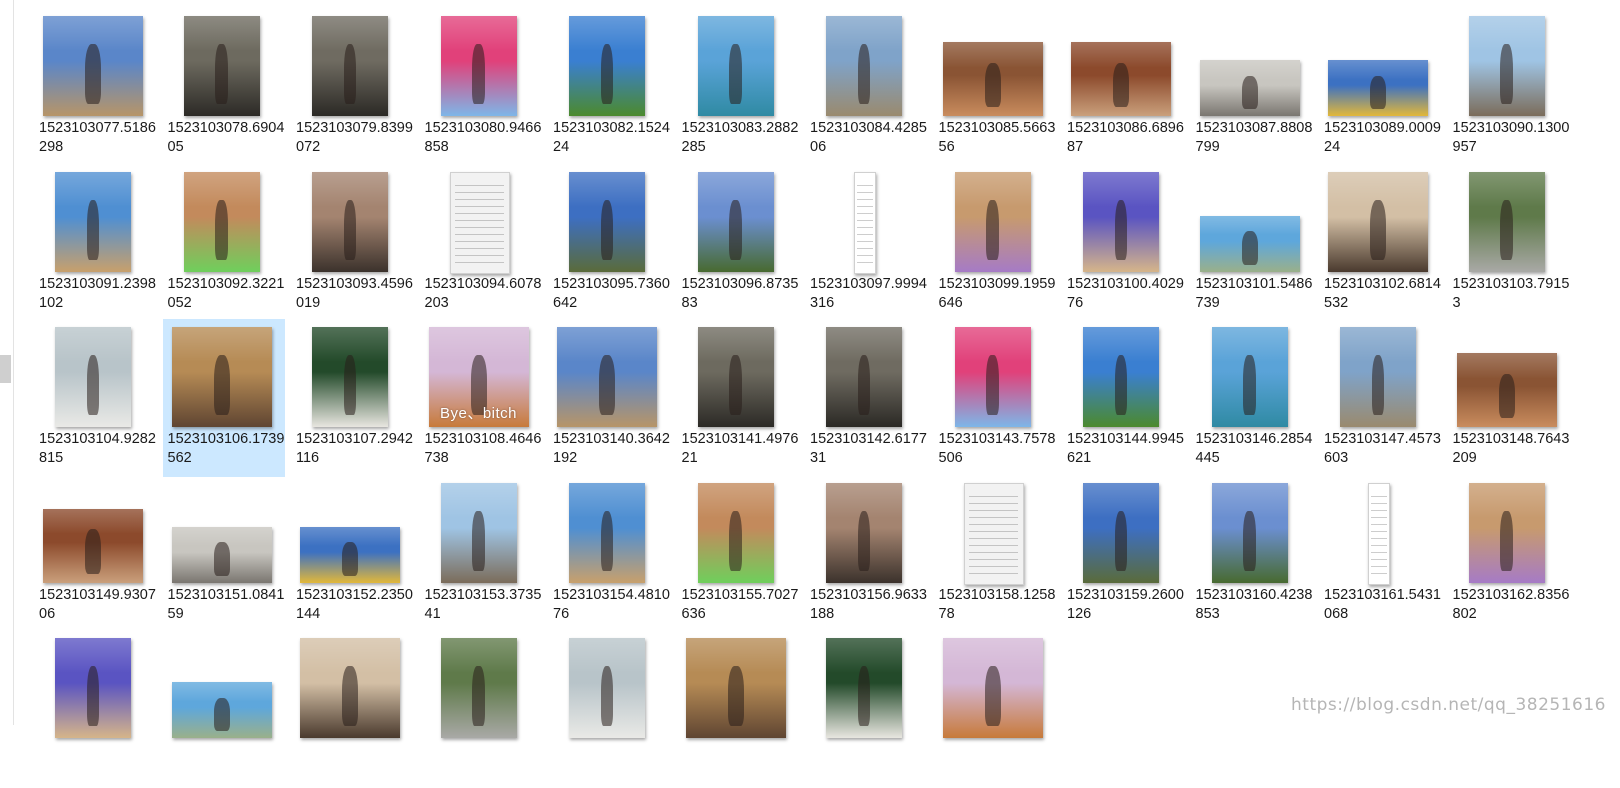 The width and height of the screenshot is (1620, 788). What do you see at coordinates (611, 448) in the screenshot?
I see `file-name: 1523103140.3642192` at bounding box center [611, 448].